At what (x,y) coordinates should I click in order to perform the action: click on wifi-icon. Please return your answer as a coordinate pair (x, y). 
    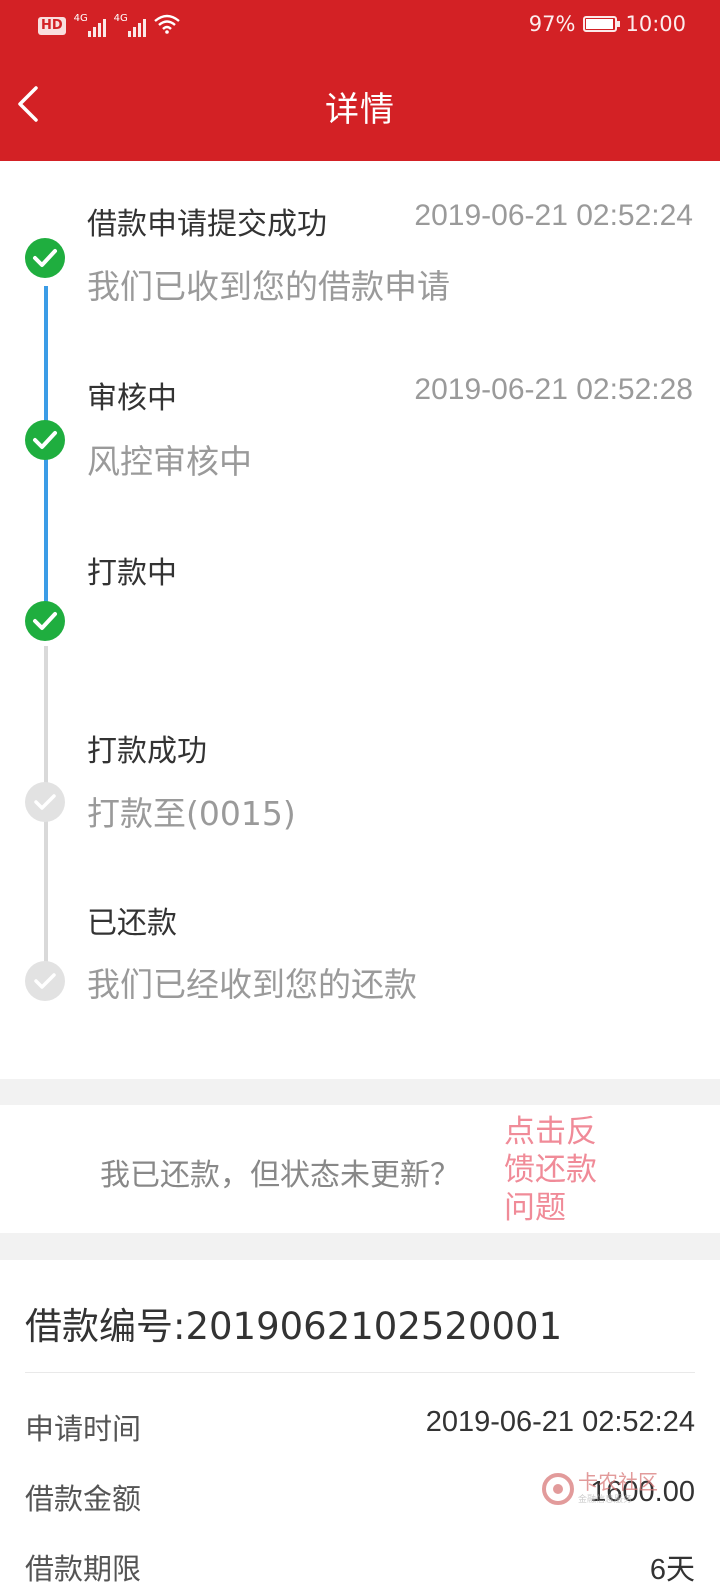
    Looking at the image, I should click on (166, 26).